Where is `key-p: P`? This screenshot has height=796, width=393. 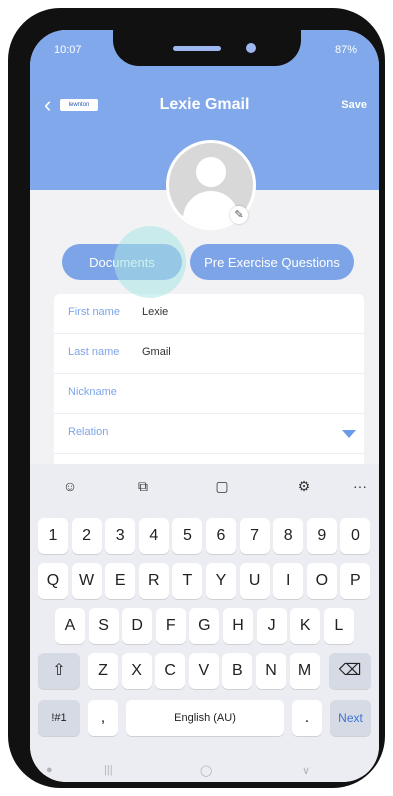
key-p: P is located at coordinates (355, 581).